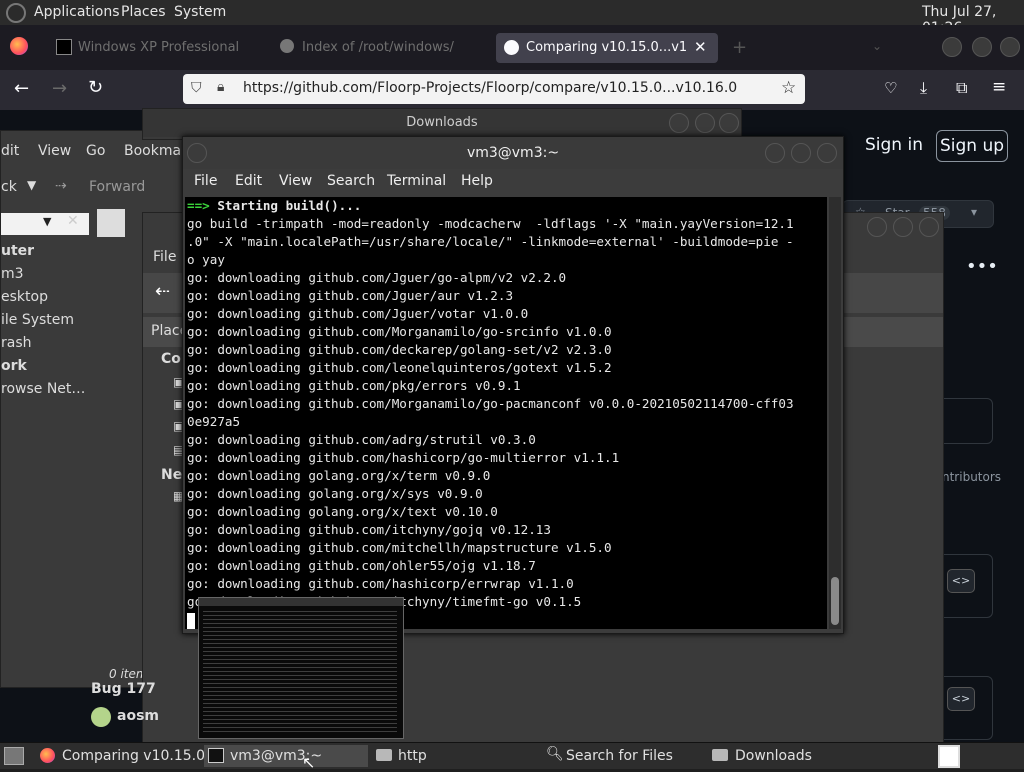 Image resolution: width=1024 pixels, height=772 pixels. What do you see at coordinates (416, 181) in the screenshot?
I see `menu-terminal: Terminal` at bounding box center [416, 181].